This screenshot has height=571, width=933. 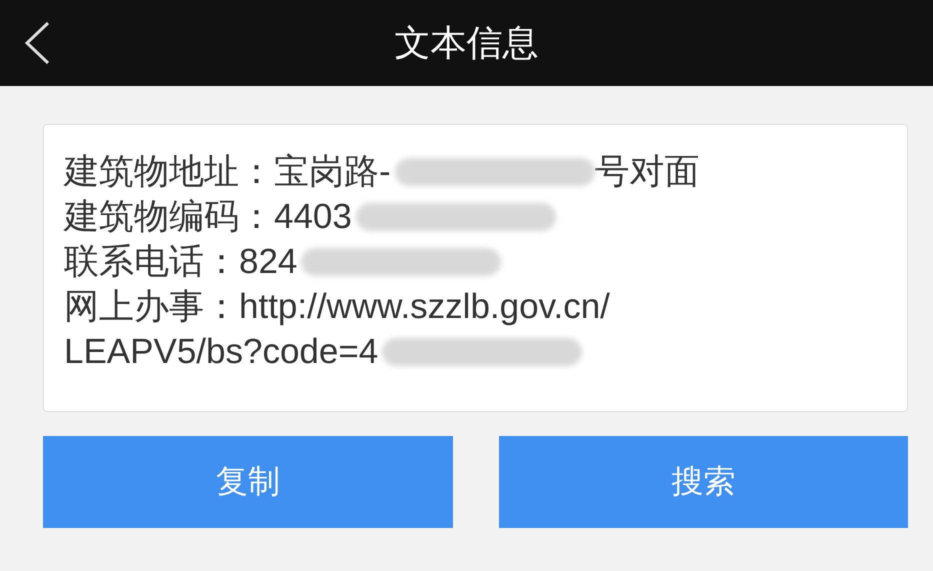 What do you see at coordinates (37, 43) in the screenshot?
I see `back-icon` at bounding box center [37, 43].